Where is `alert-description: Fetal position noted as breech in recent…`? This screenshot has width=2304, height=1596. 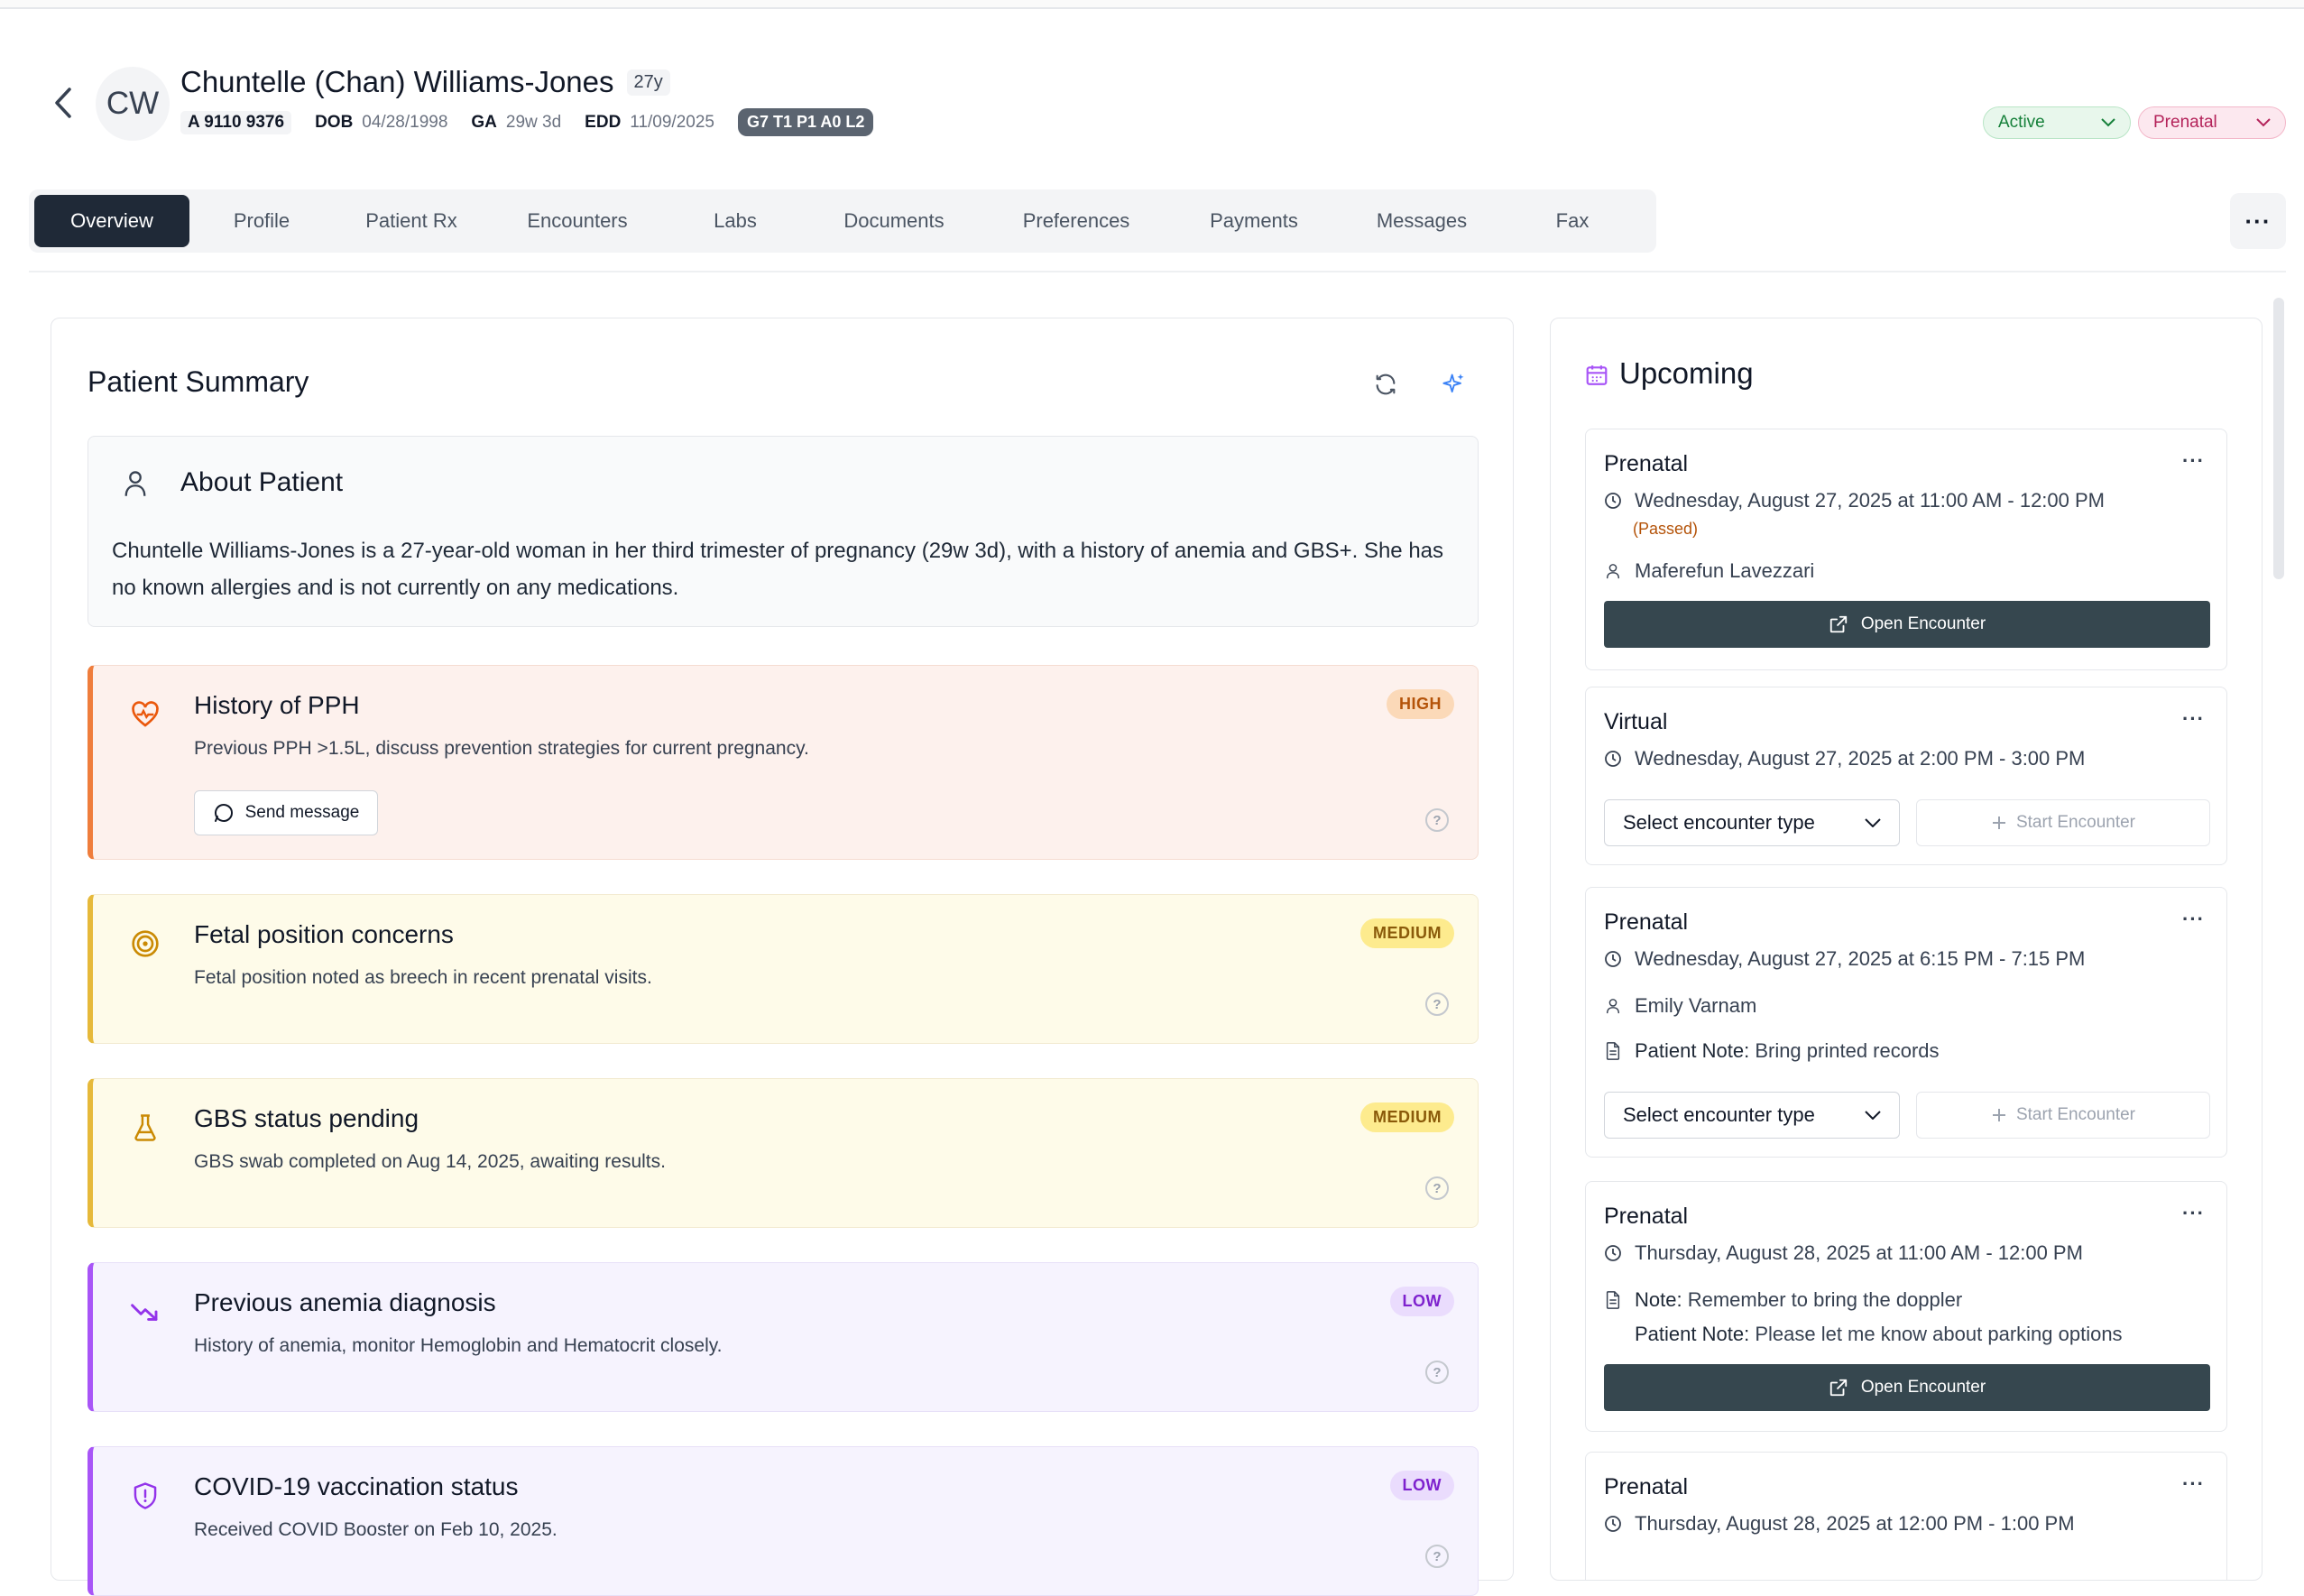 alert-description: Fetal position noted as breech in recent… is located at coordinates (423, 977).